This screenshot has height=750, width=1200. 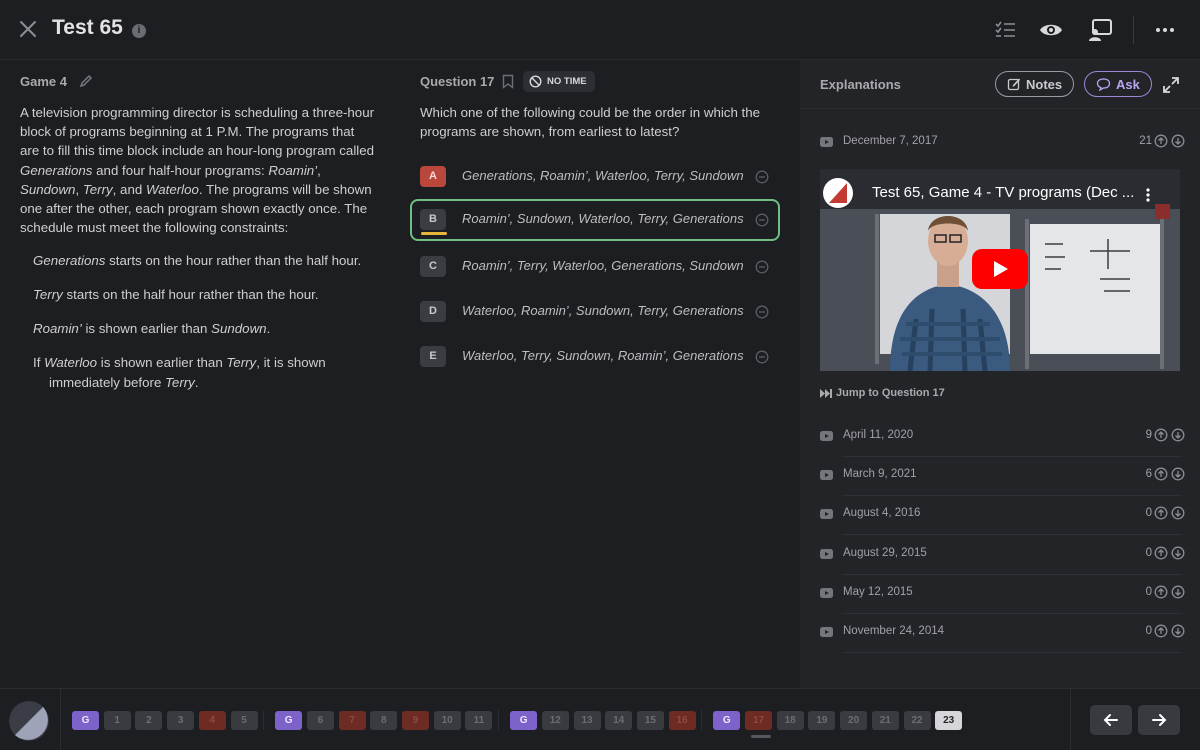 What do you see at coordinates (882, 513) in the screenshot?
I see `video-date: August 4, 2016` at bounding box center [882, 513].